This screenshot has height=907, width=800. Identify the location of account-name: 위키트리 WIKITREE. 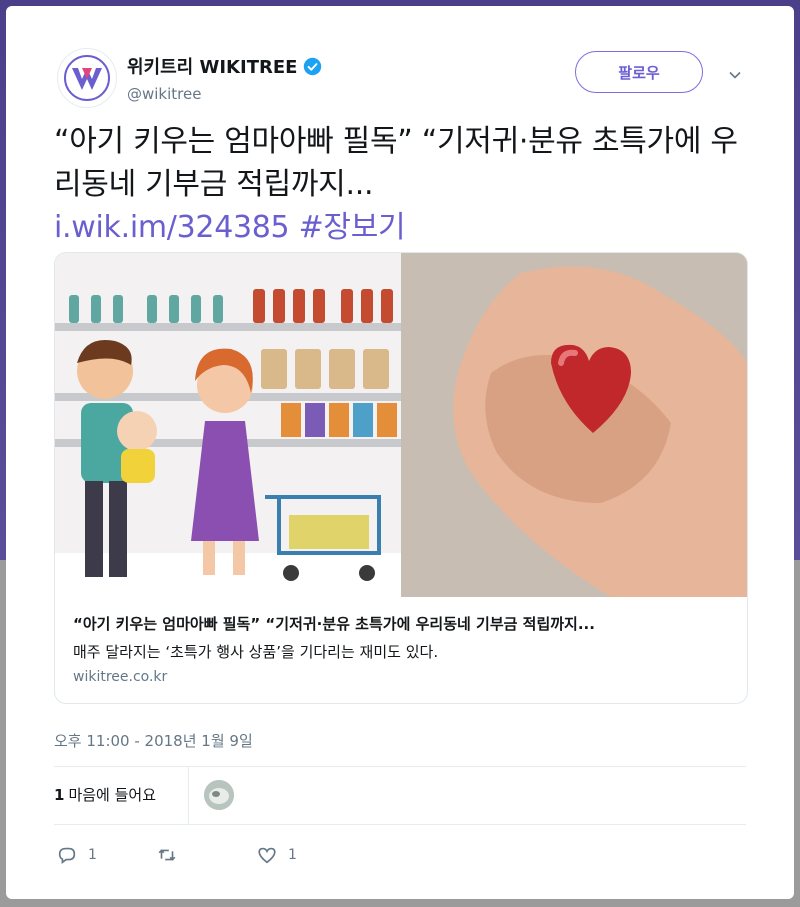
(212, 66).